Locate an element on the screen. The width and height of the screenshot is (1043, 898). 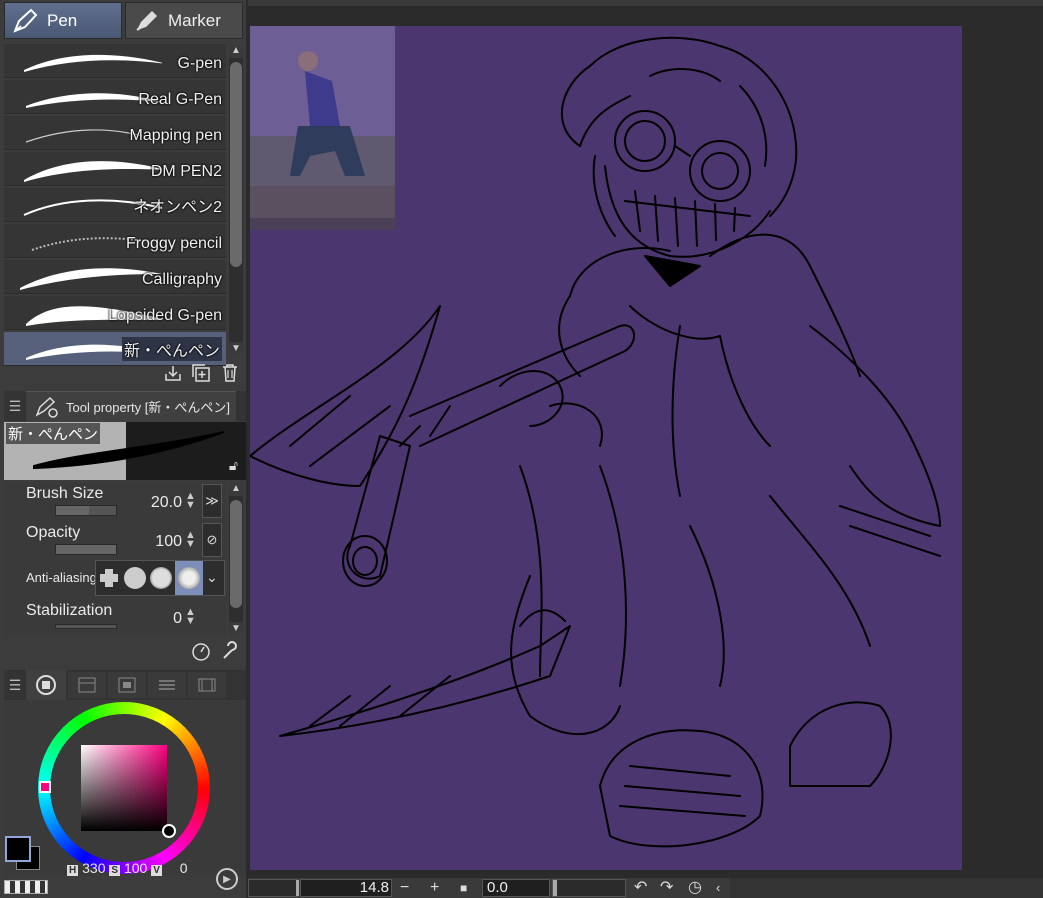
angle-field: 0.0 is located at coordinates (516, 888).